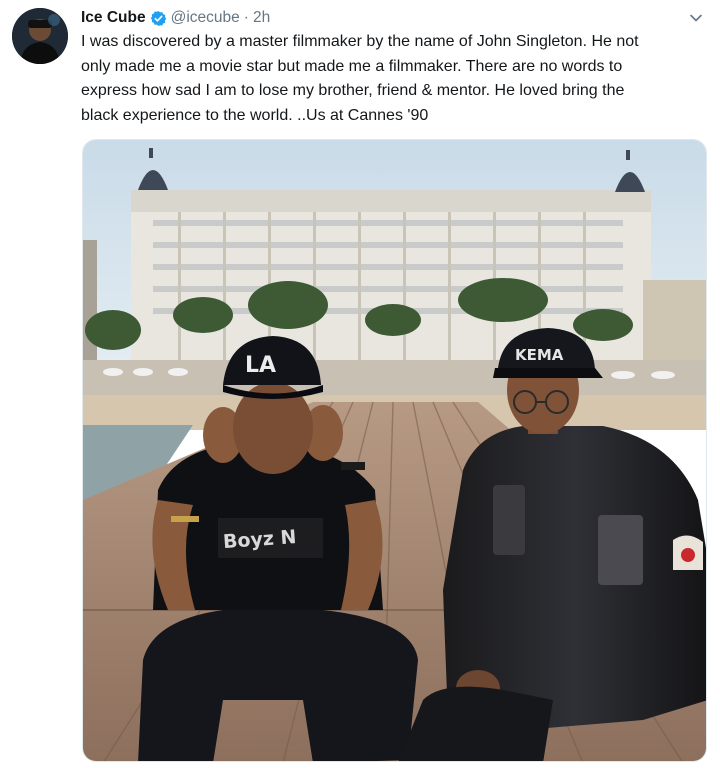 Image resolution: width=720 pixels, height=768 pixels. Describe the element at coordinates (539, 355) in the screenshot. I see `cap-text: KEMA` at that location.